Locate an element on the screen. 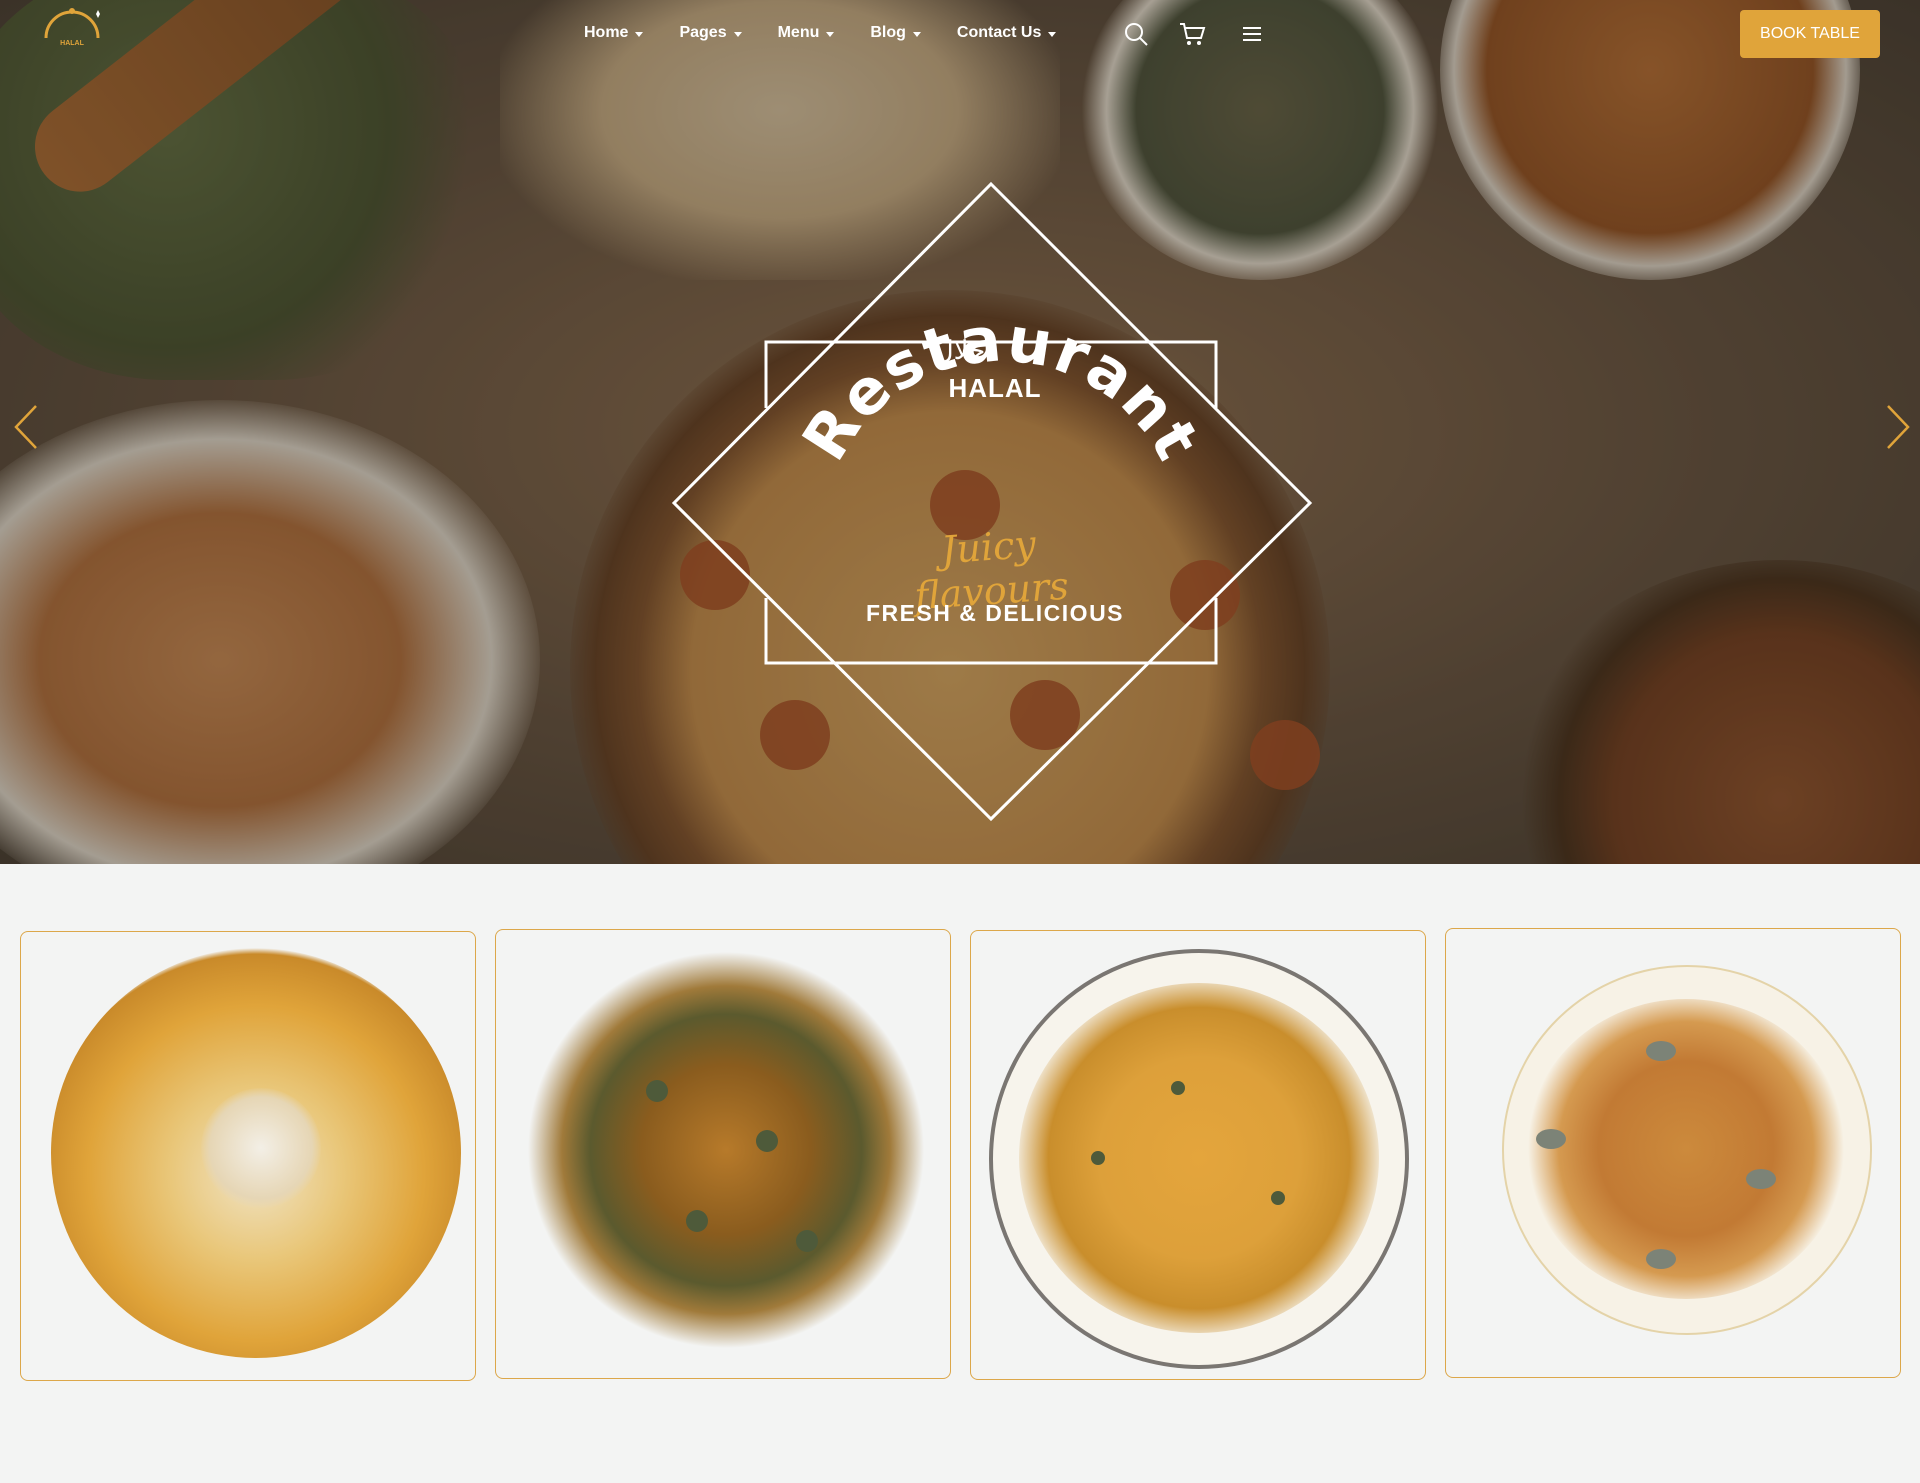 The width and height of the screenshot is (1920, 1483). slider-next-button is located at coordinates (1896, 427).